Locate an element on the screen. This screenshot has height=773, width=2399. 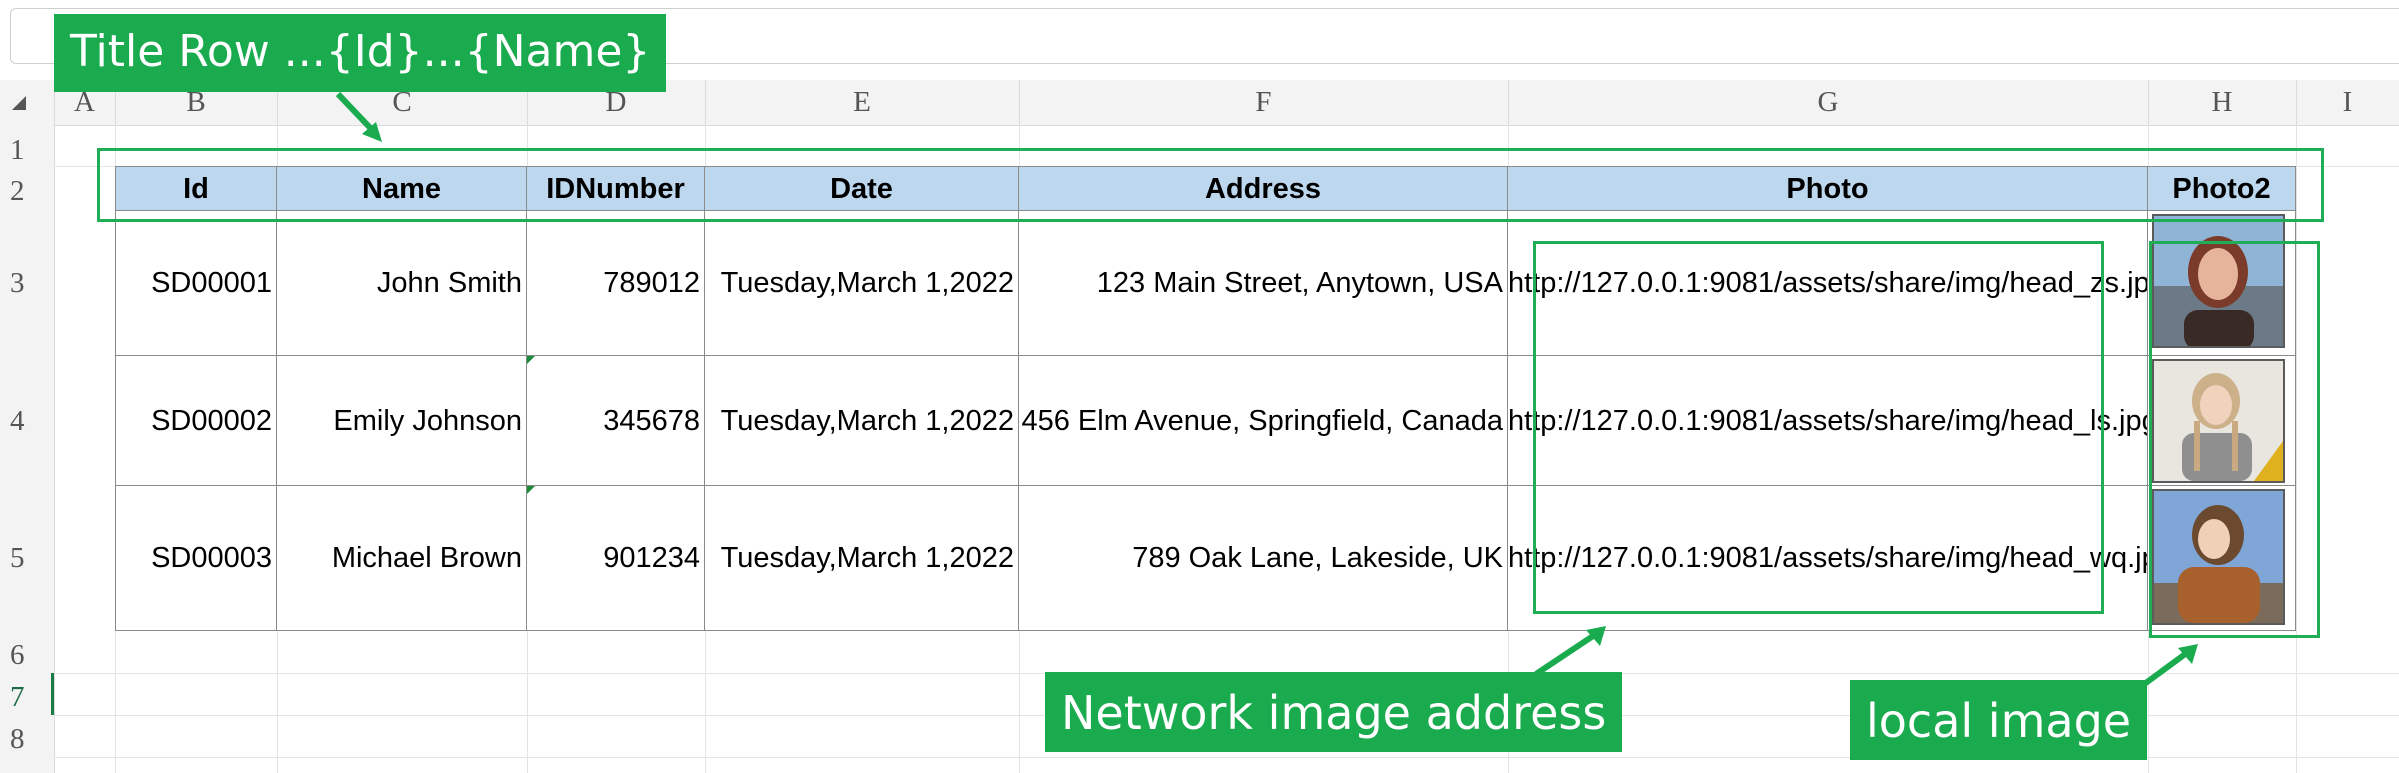
cell-text: 345678 is located at coordinates (651, 421).